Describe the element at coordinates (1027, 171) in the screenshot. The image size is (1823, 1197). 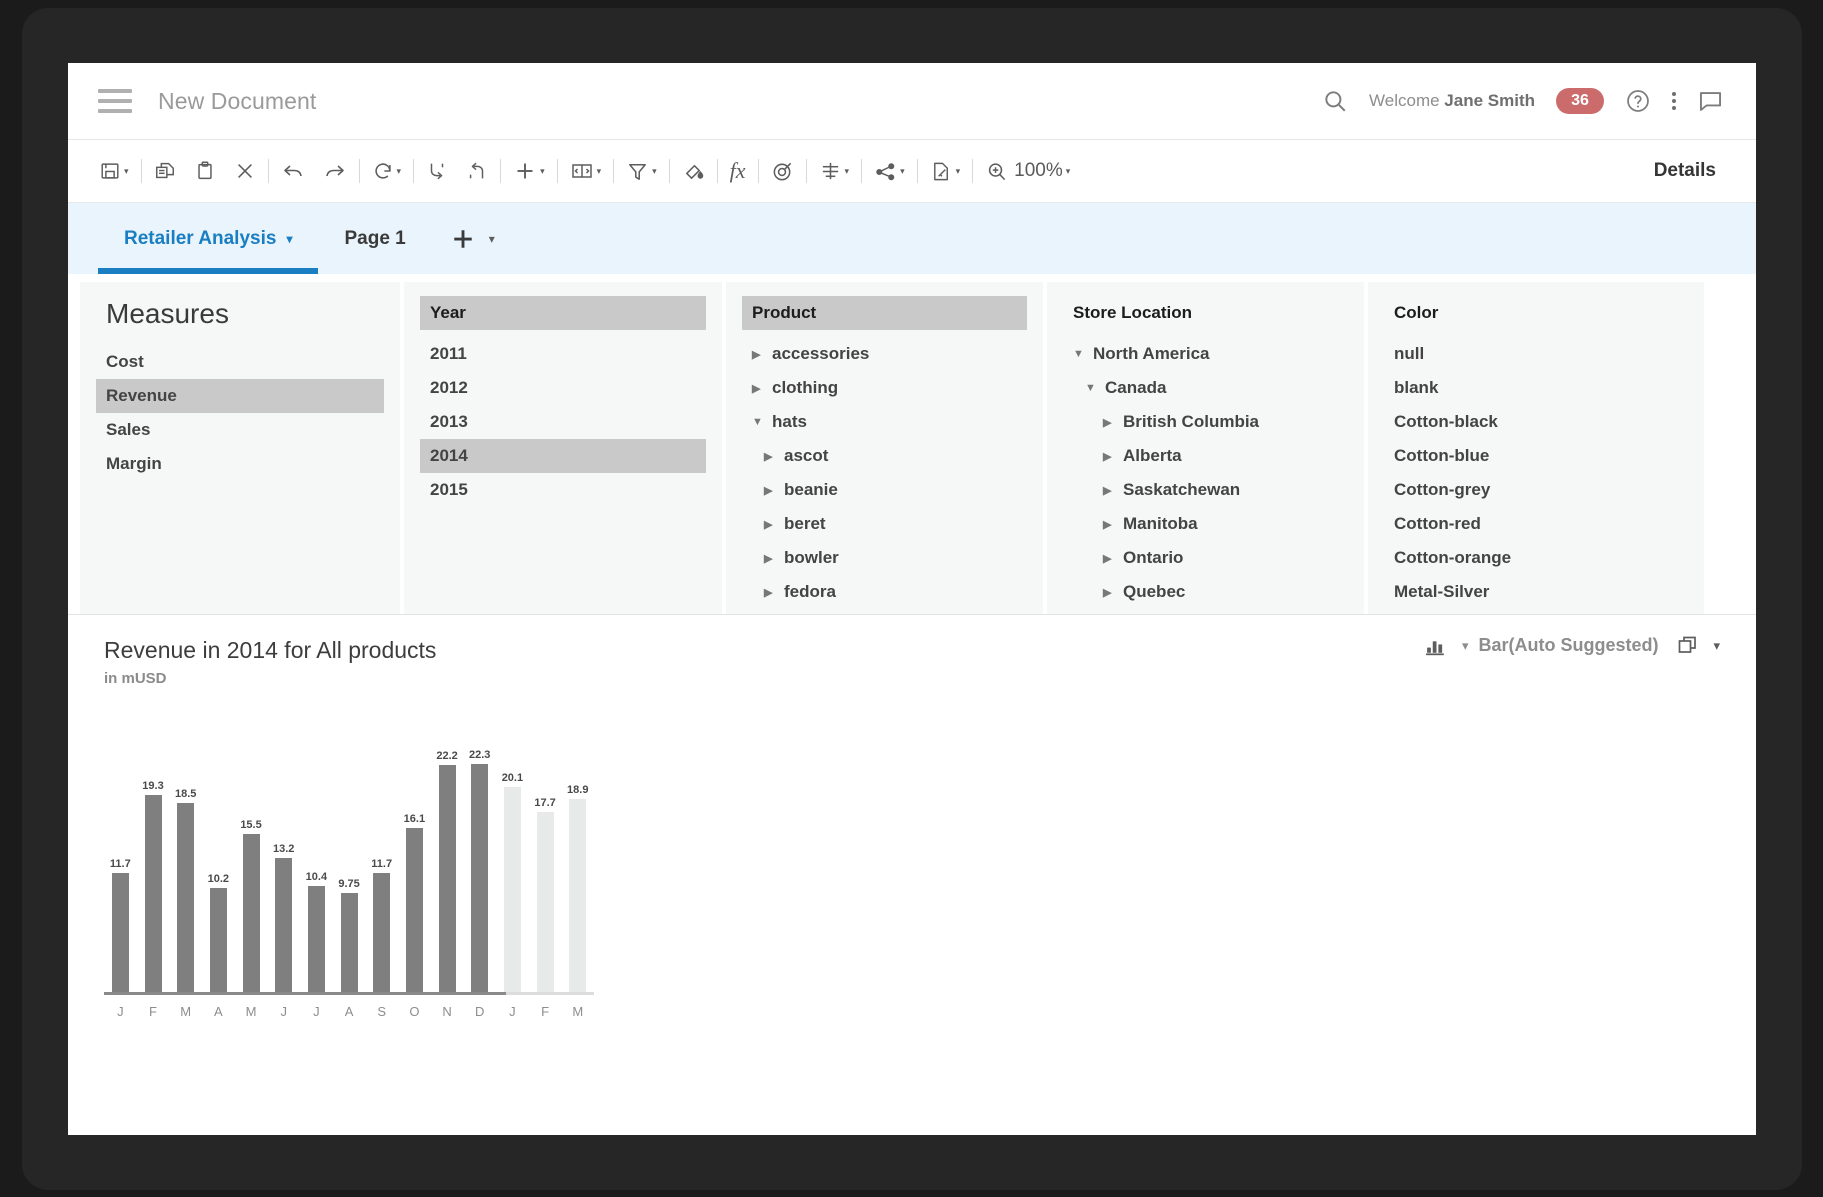
I see `zoom-control: 100% ▾` at that location.